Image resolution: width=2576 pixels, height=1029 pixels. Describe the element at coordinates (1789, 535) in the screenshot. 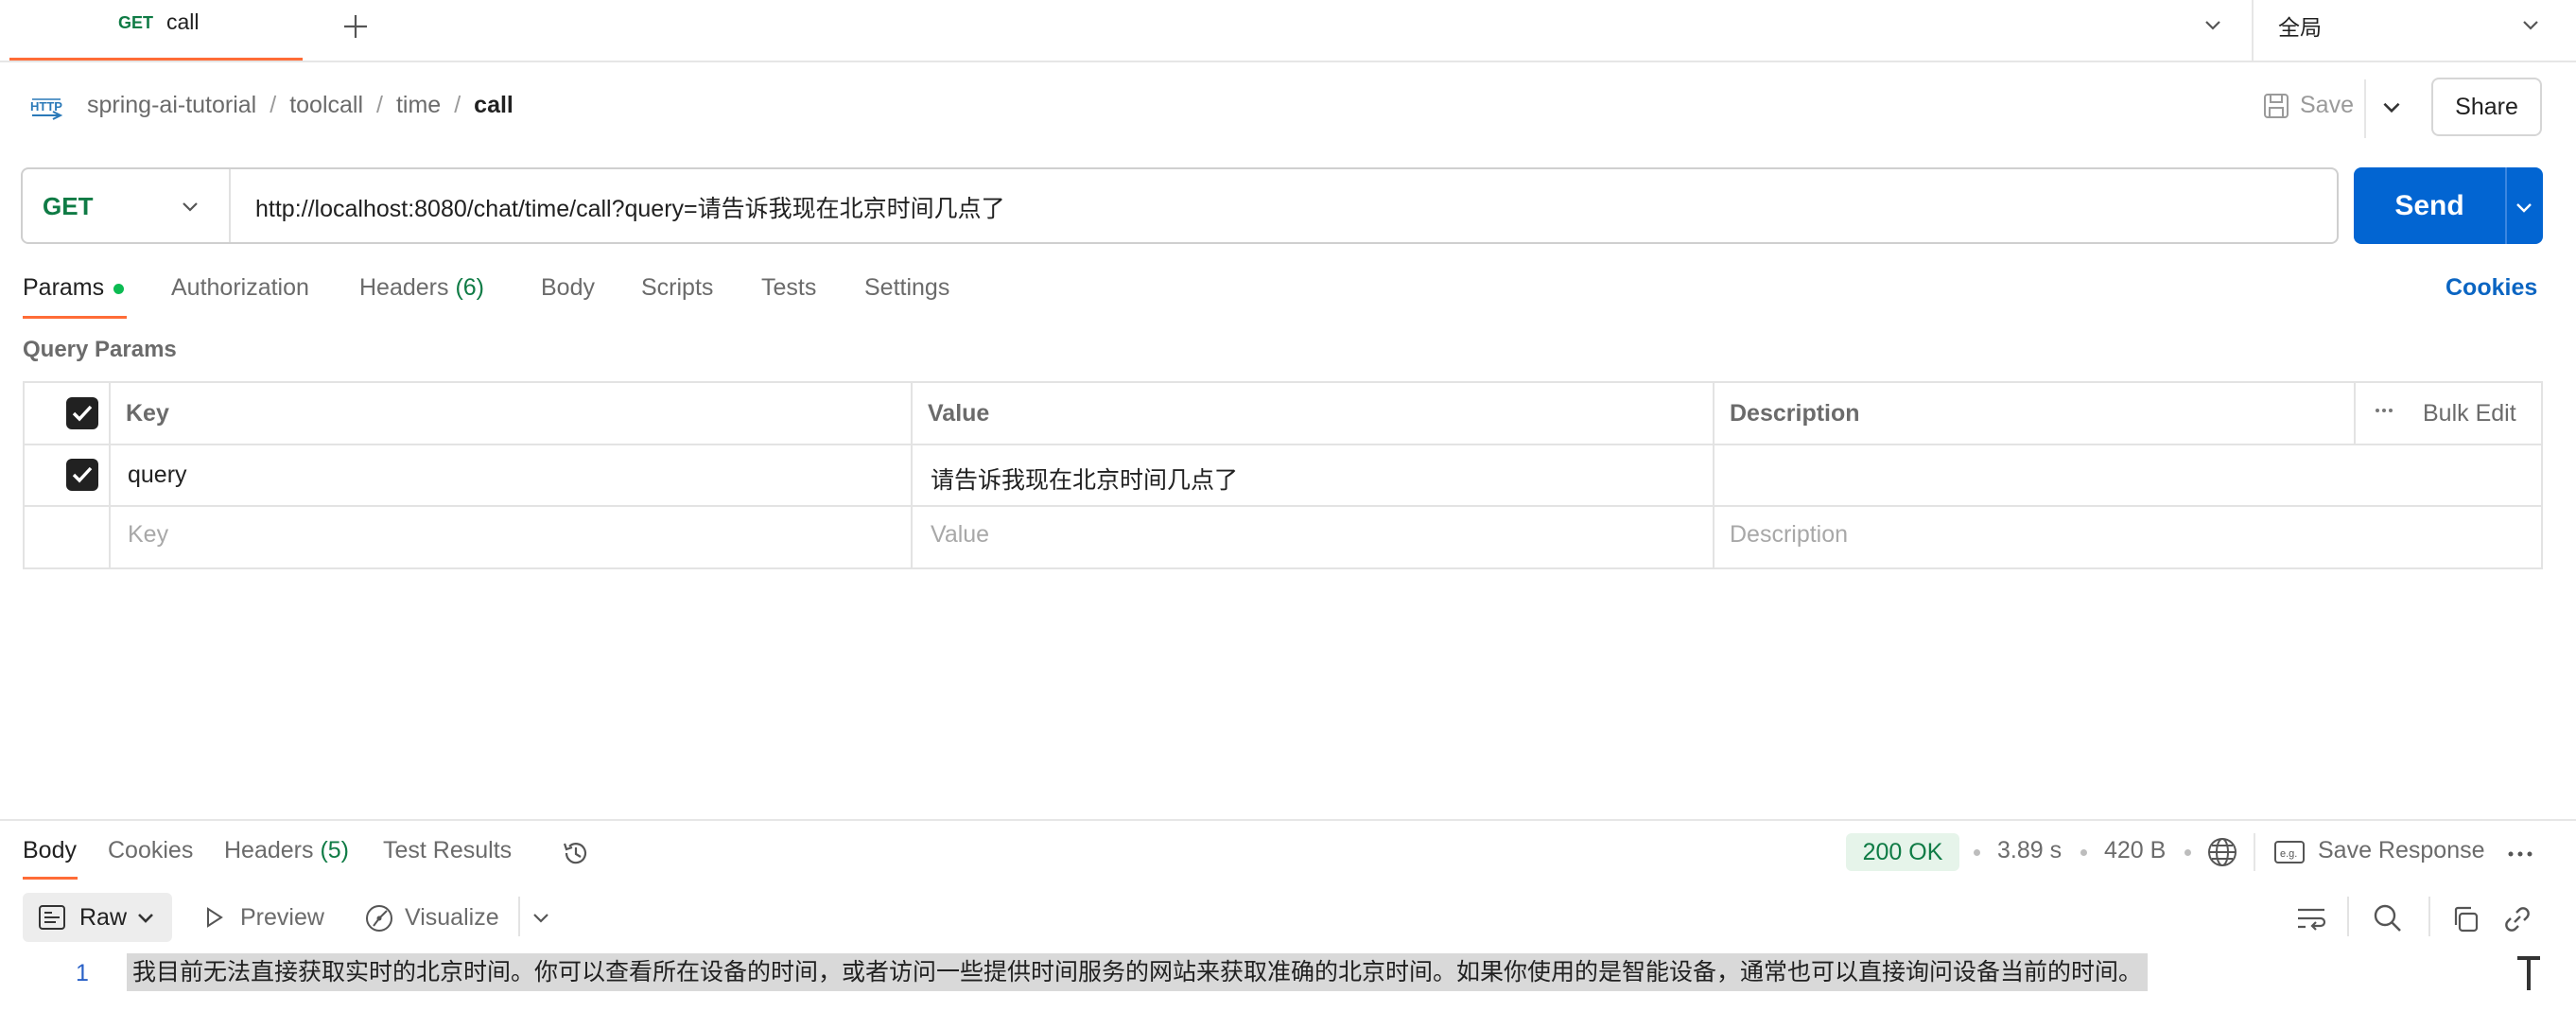

I see `new-description-input: Description` at that location.